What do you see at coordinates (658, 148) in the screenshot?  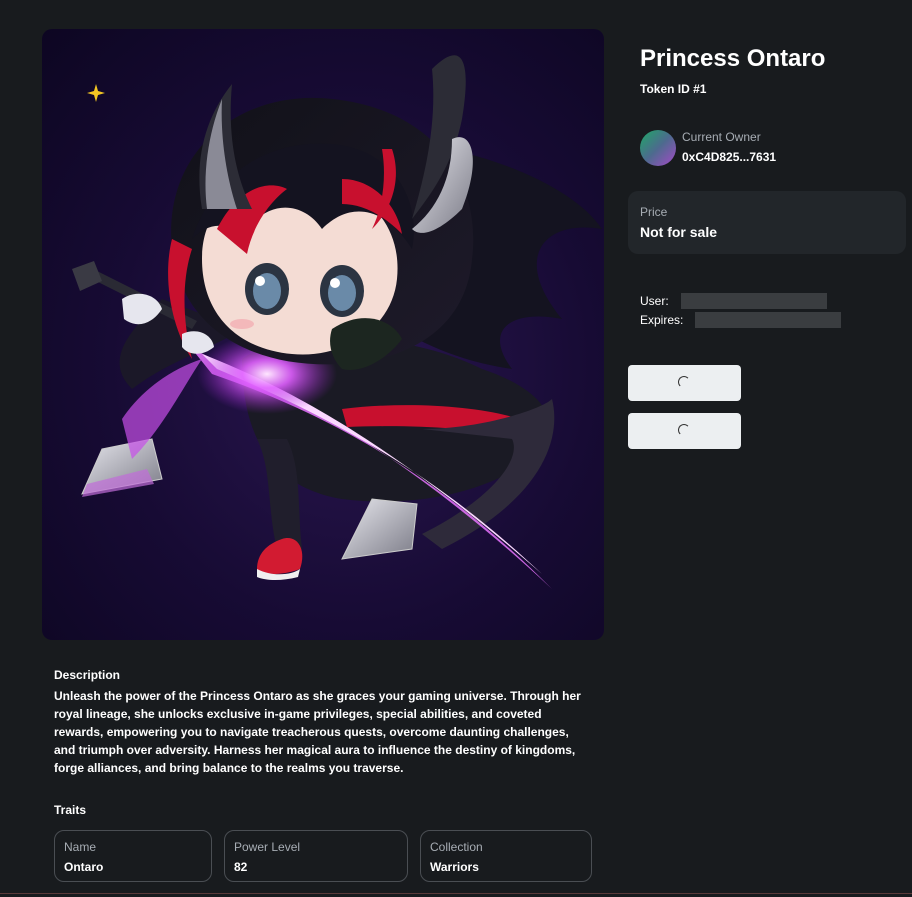 I see `owner-avatar` at bounding box center [658, 148].